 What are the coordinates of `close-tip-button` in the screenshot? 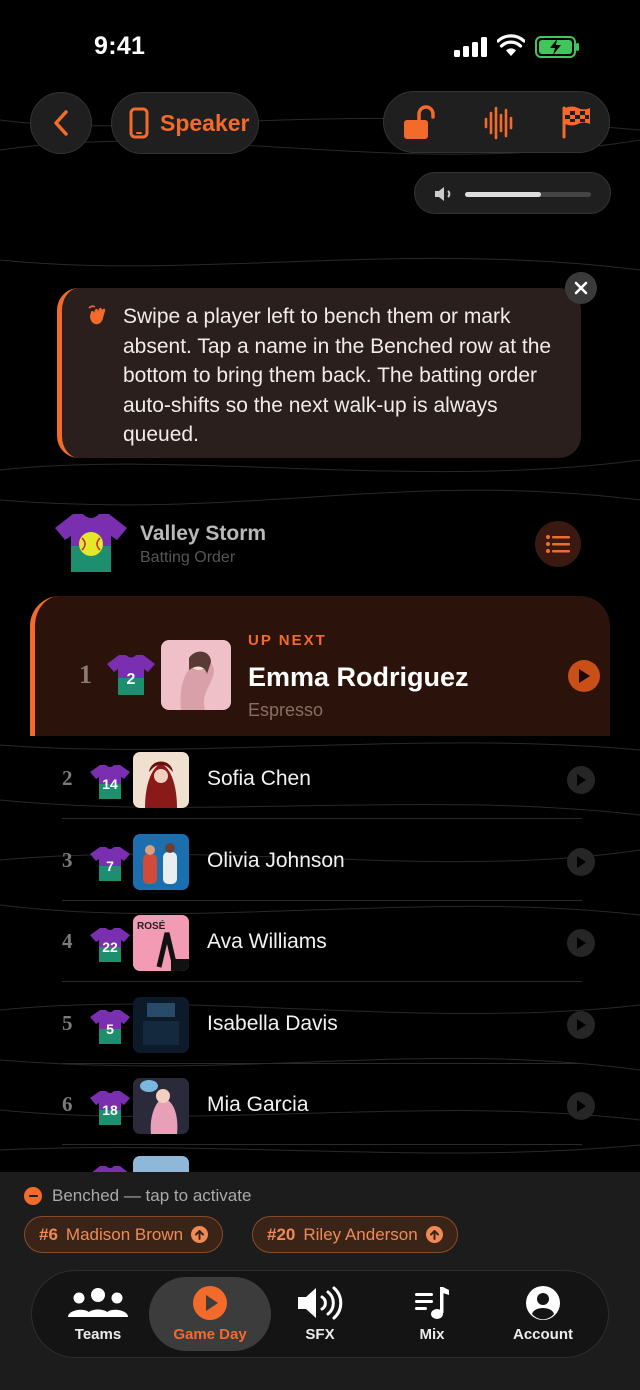 It's located at (581, 288).